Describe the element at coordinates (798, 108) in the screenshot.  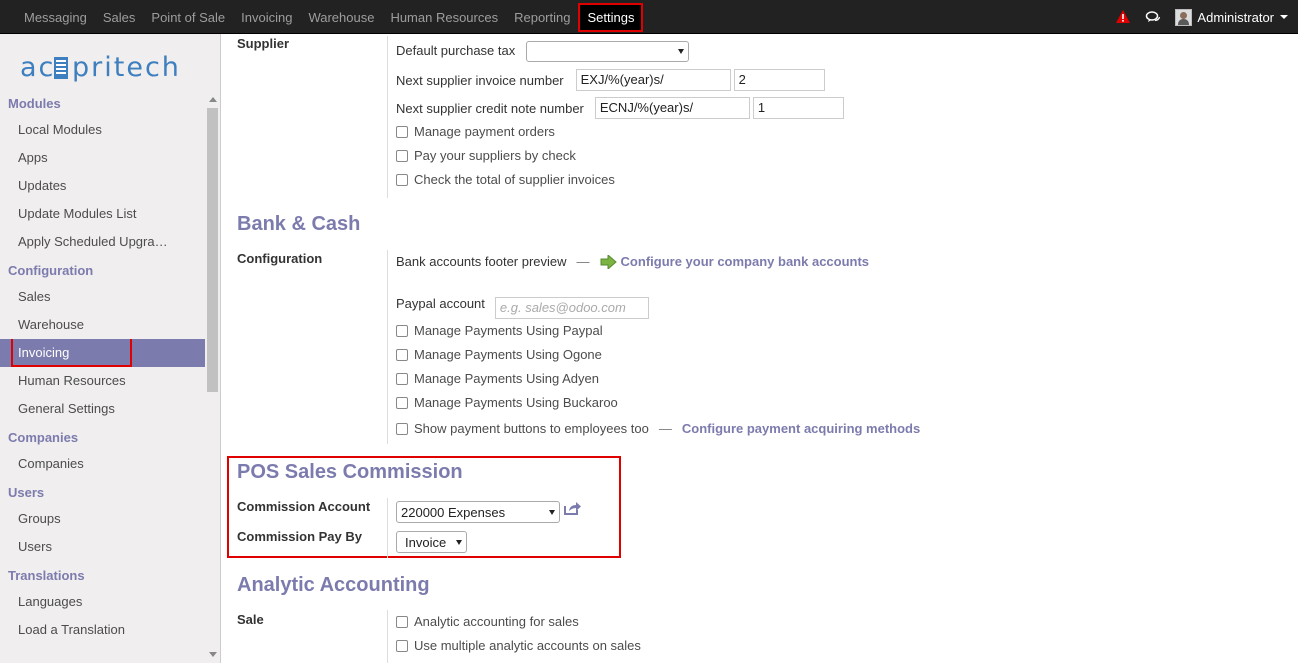
I see `next-credit-number-input: 1` at that location.